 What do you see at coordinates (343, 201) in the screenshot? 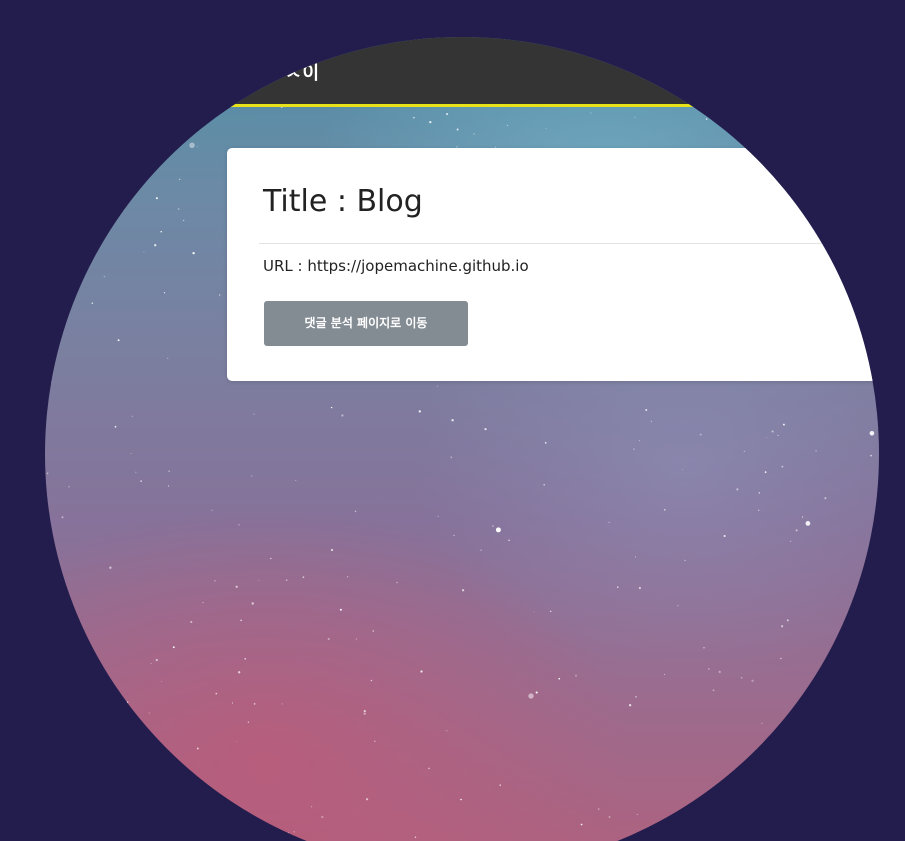
I see `blog-title: Title : Blog` at bounding box center [343, 201].